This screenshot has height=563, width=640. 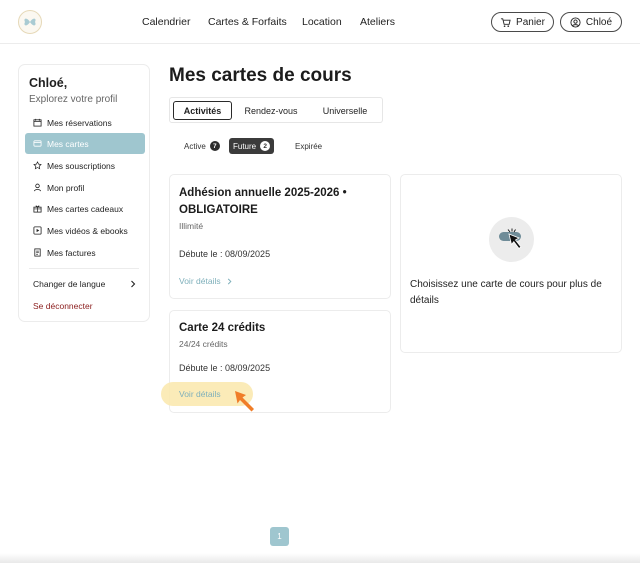 I want to click on sidebar-item-cartes: Mes cartes, so click(x=85, y=143).